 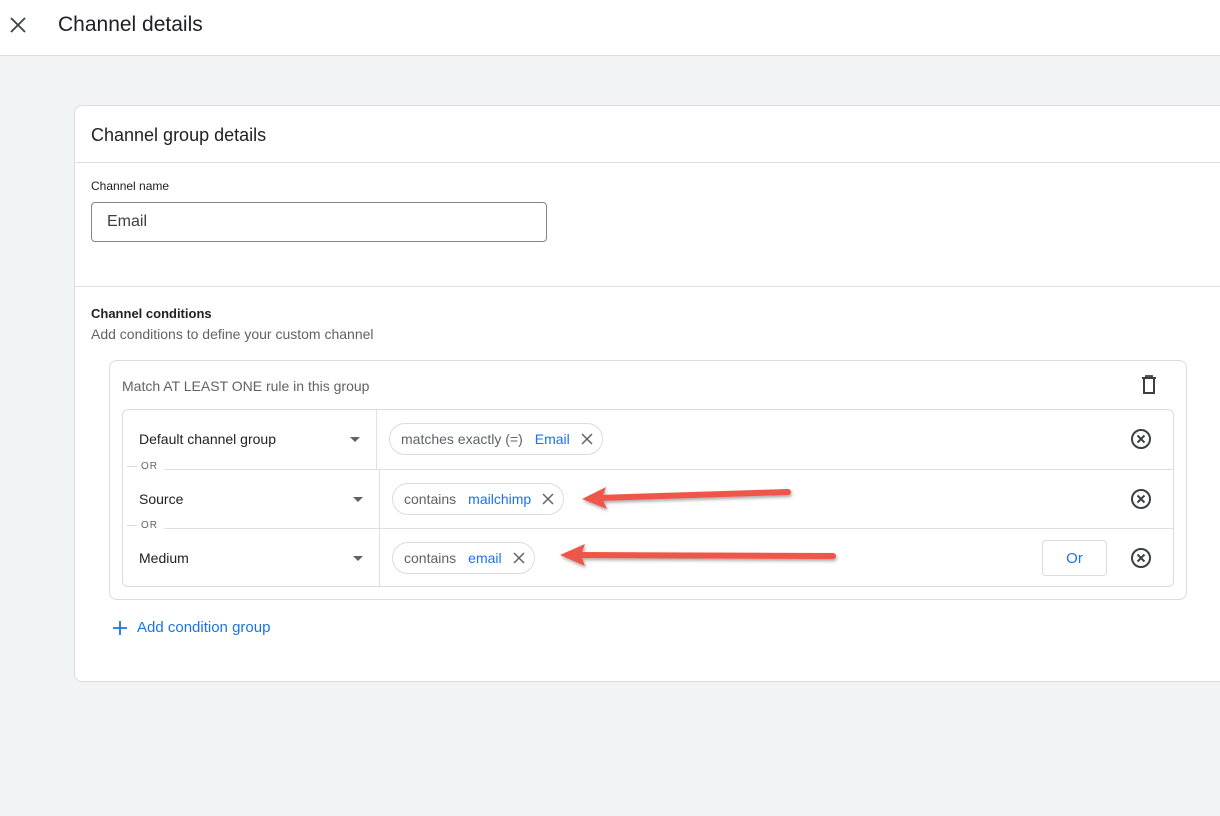 I want to click on channel-name-input, so click(x=319, y=222).